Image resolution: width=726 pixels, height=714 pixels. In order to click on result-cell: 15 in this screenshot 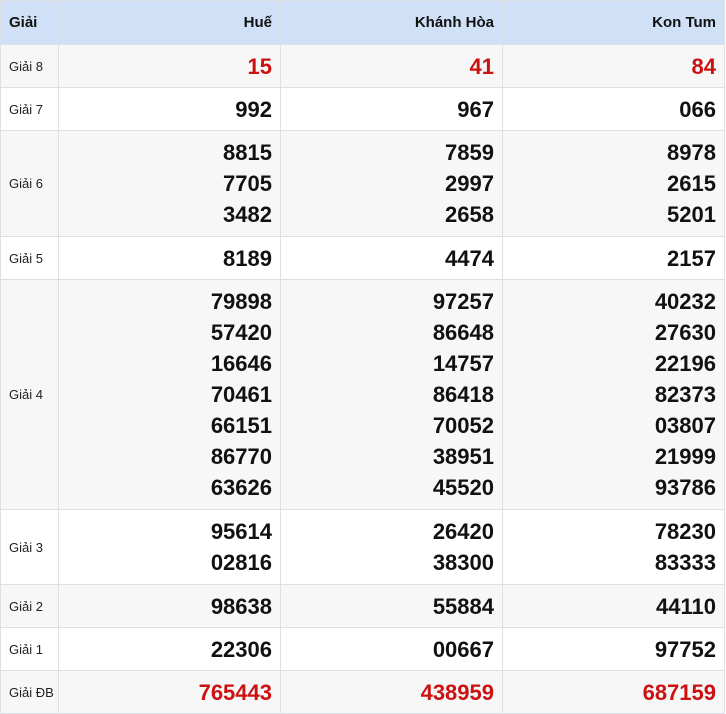, I will do `click(169, 66)`.